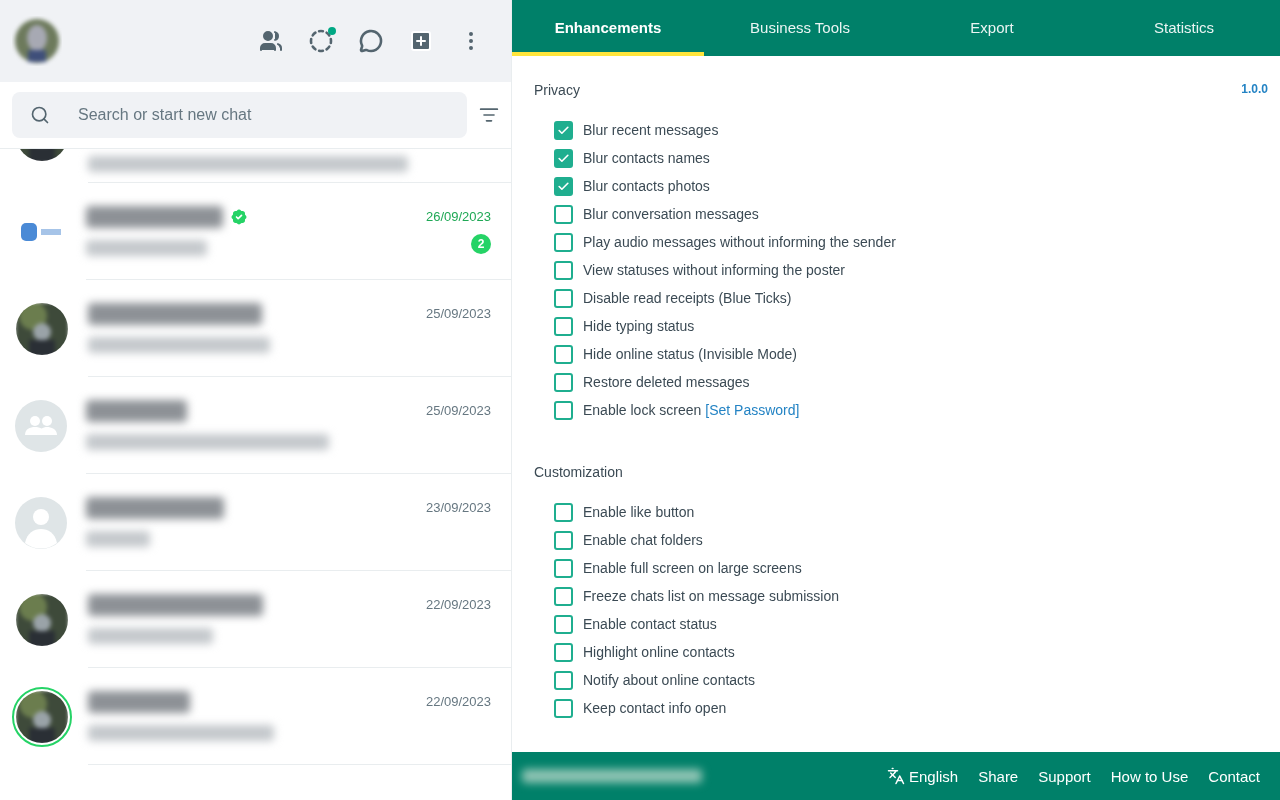 The width and height of the screenshot is (1280, 800). What do you see at coordinates (458, 216) in the screenshot?
I see `chat-date: 26/09/2023` at bounding box center [458, 216].